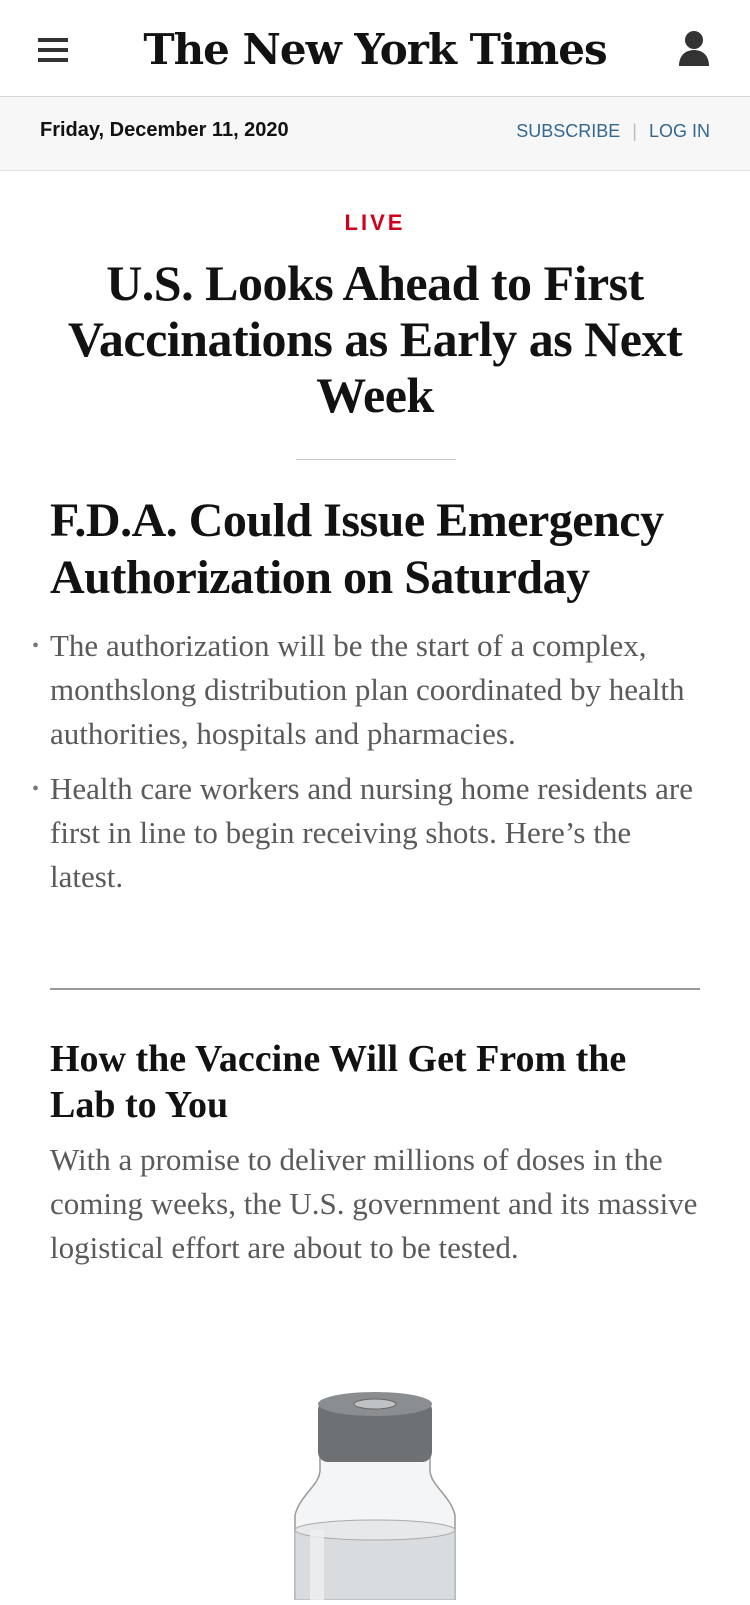 Image resolution: width=750 pixels, height=1605 pixels. What do you see at coordinates (375, 989) in the screenshot?
I see `story-divider` at bounding box center [375, 989].